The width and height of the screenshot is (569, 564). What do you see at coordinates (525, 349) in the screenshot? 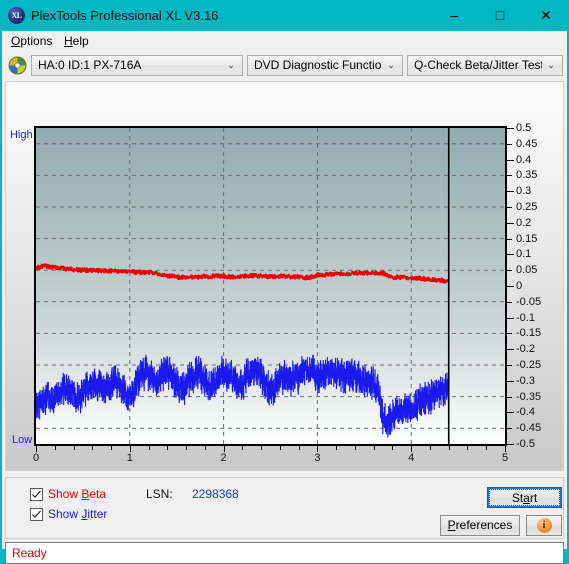
I see `y-axis-tick-label: -0.2` at bounding box center [525, 349].